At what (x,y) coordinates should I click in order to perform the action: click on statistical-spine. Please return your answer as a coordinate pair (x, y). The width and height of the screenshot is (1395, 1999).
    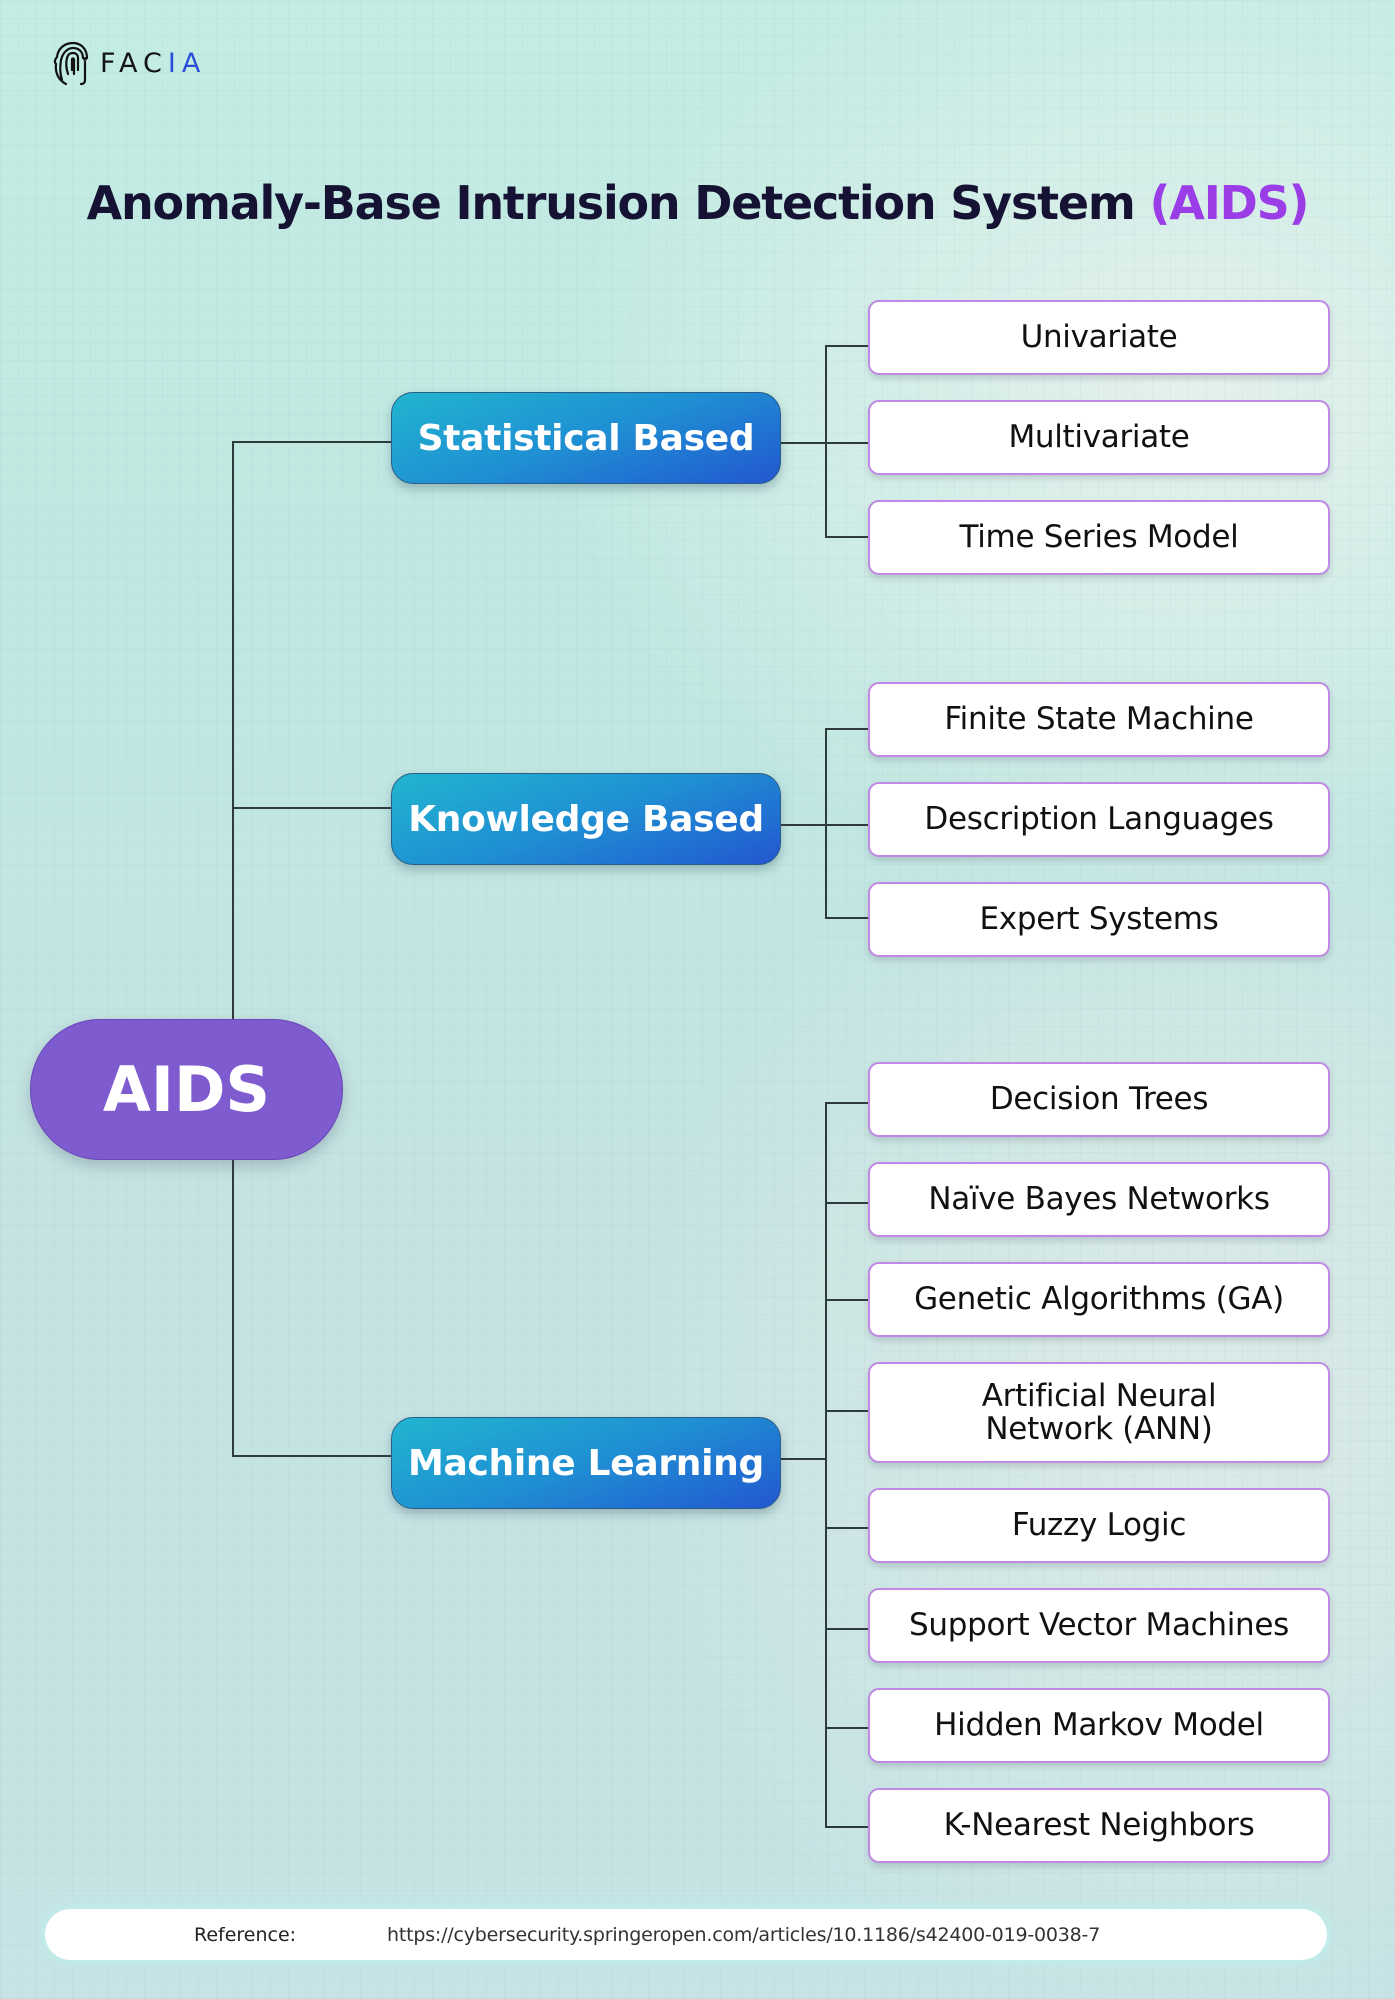
    Looking at the image, I should click on (826, 441).